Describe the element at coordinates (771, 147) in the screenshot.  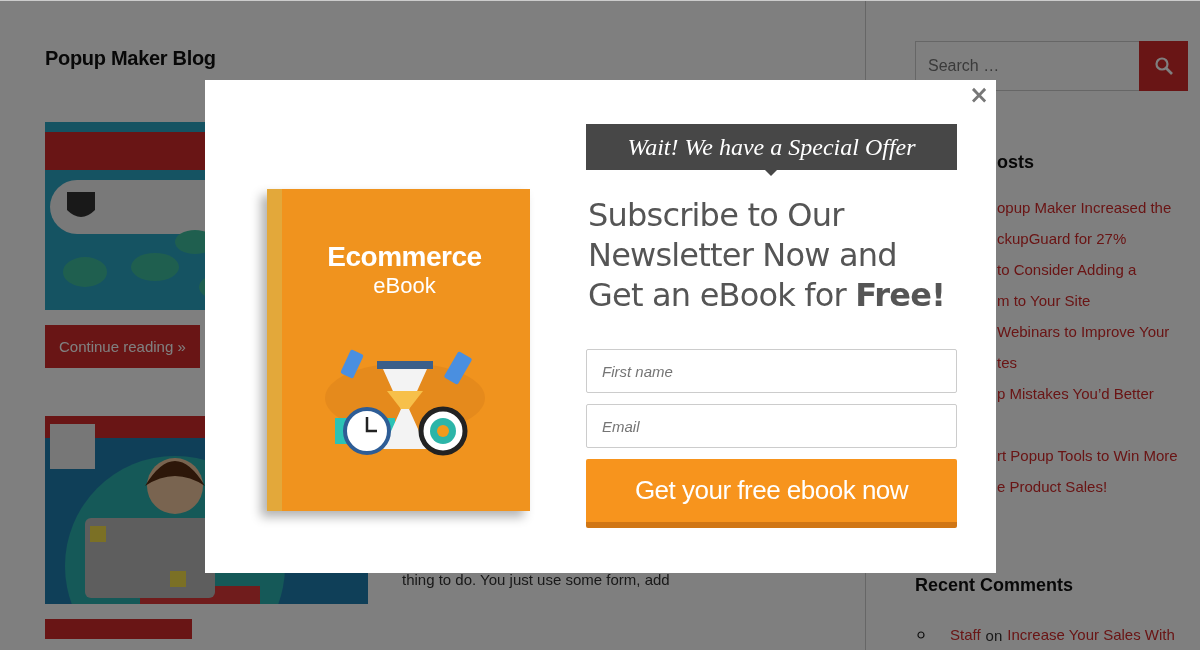
I see `offer-ribbon: Wait! We have a Special Offer` at that location.